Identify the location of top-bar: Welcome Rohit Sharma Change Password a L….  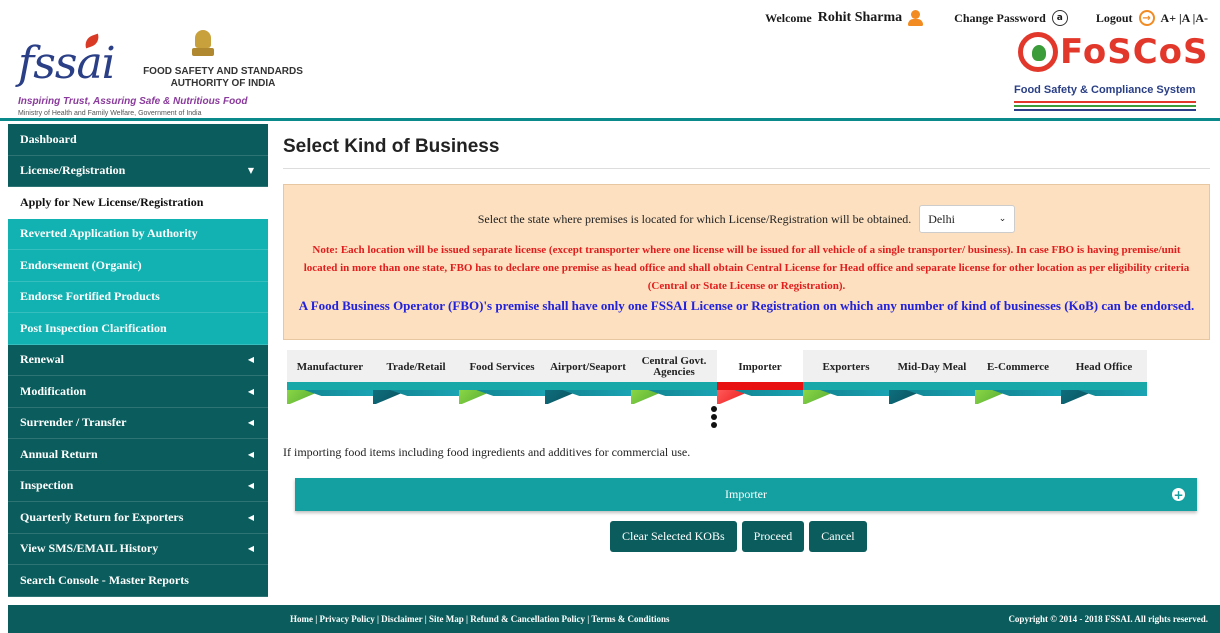
(986, 18).